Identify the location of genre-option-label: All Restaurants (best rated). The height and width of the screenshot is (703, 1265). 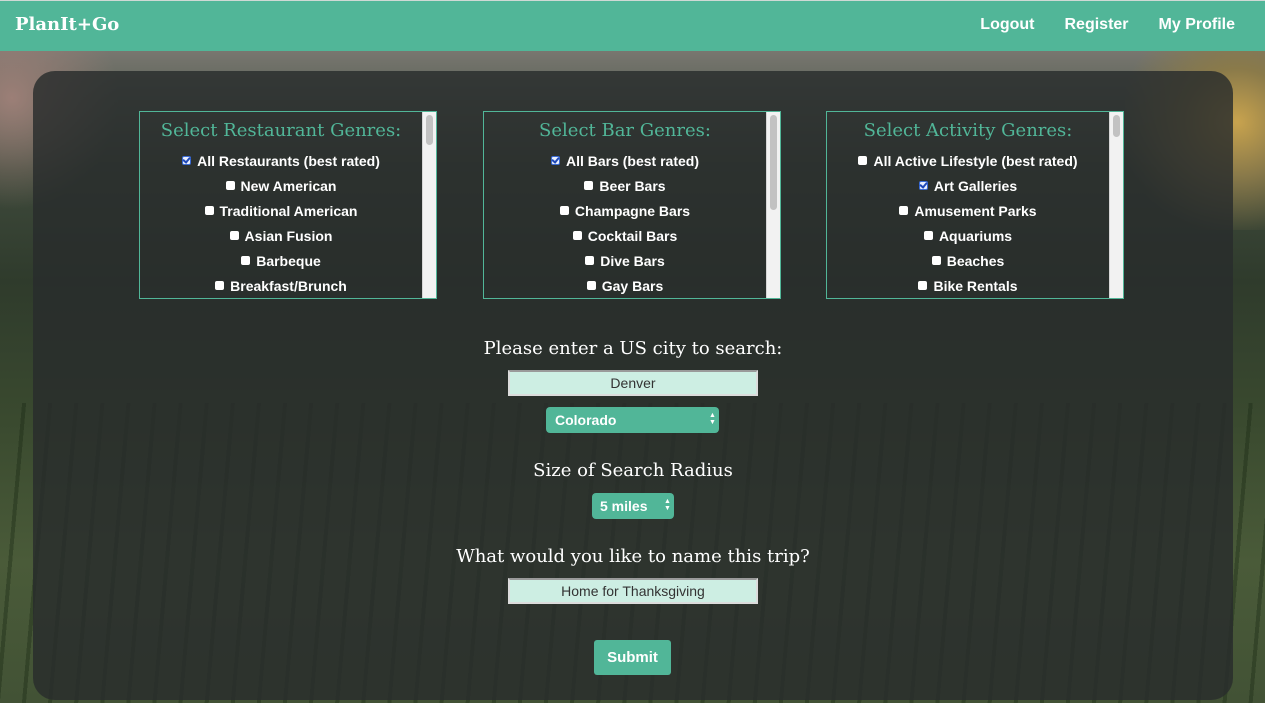
(288, 161).